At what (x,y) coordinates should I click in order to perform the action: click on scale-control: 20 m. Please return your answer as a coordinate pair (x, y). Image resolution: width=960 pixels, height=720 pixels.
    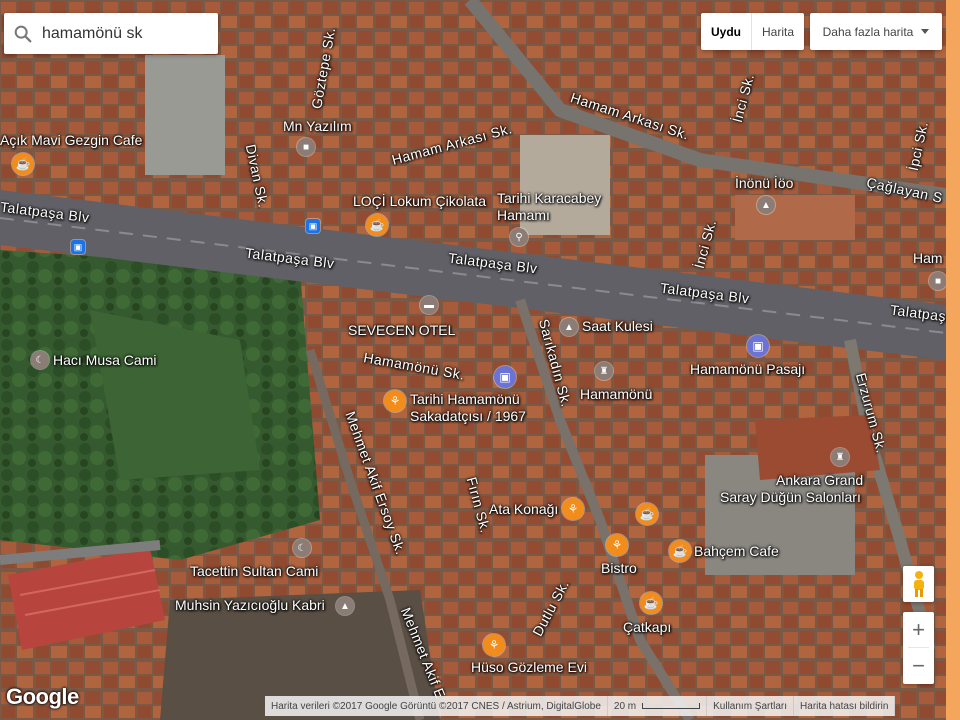
    Looking at the image, I should click on (658, 706).